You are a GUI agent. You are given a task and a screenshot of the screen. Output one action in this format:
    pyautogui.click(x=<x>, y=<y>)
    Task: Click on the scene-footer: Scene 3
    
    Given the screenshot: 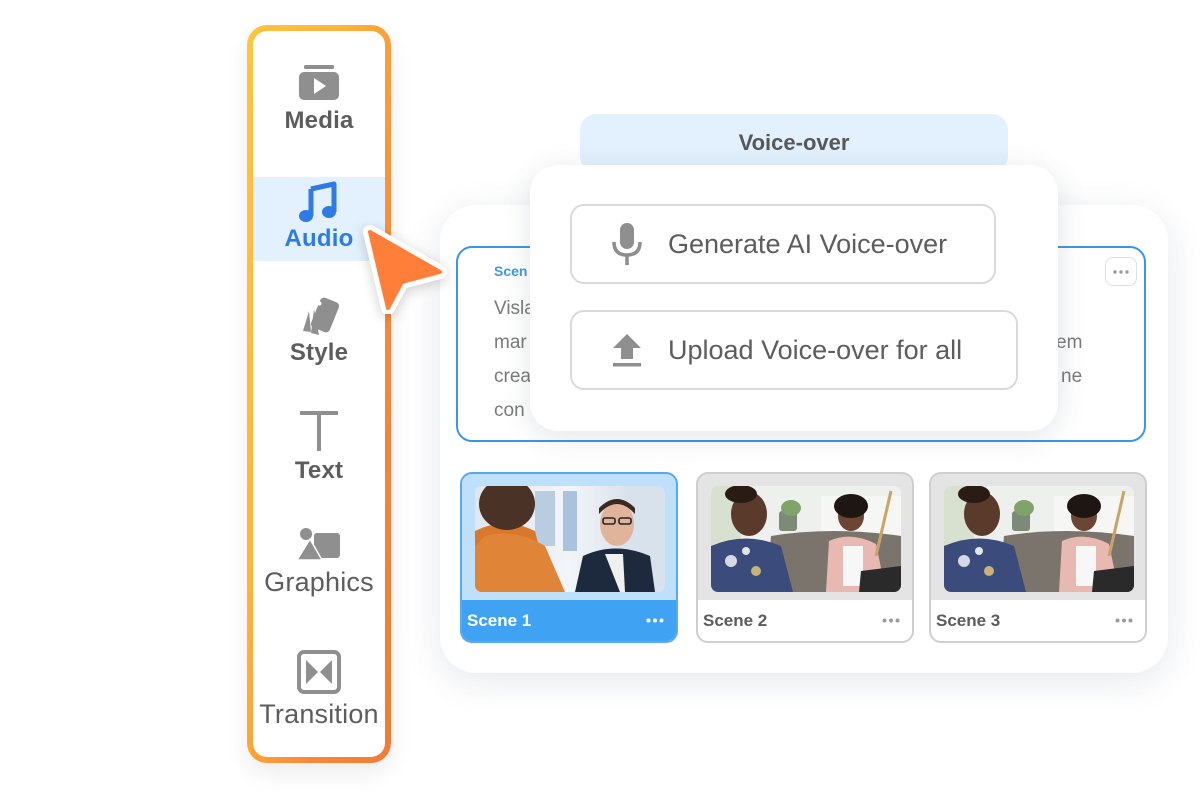 What is the action you would take?
    pyautogui.click(x=1038, y=620)
    